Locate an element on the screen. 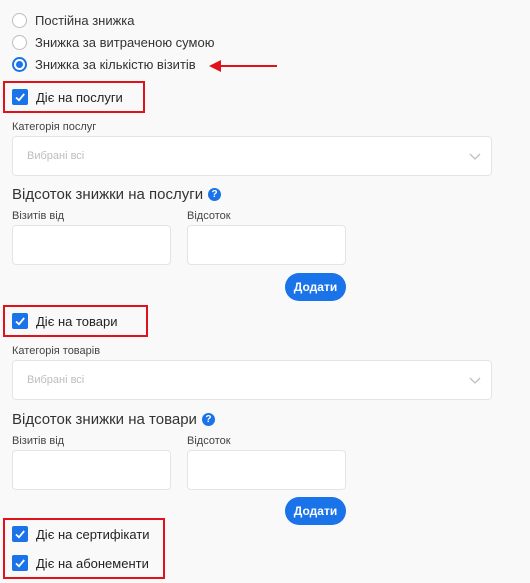  checkbox-label: Діє на сертифікати is located at coordinates (93, 534).